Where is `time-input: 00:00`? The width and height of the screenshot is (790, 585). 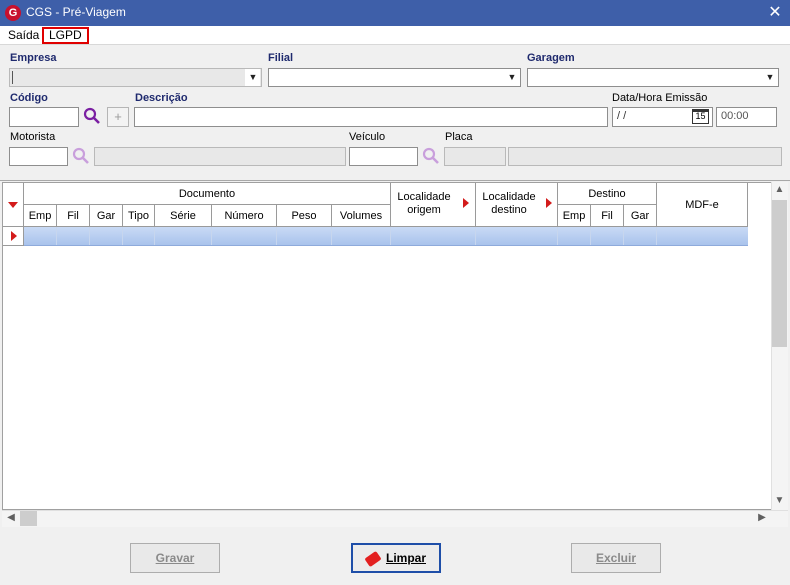
time-input: 00:00 is located at coordinates (746, 117).